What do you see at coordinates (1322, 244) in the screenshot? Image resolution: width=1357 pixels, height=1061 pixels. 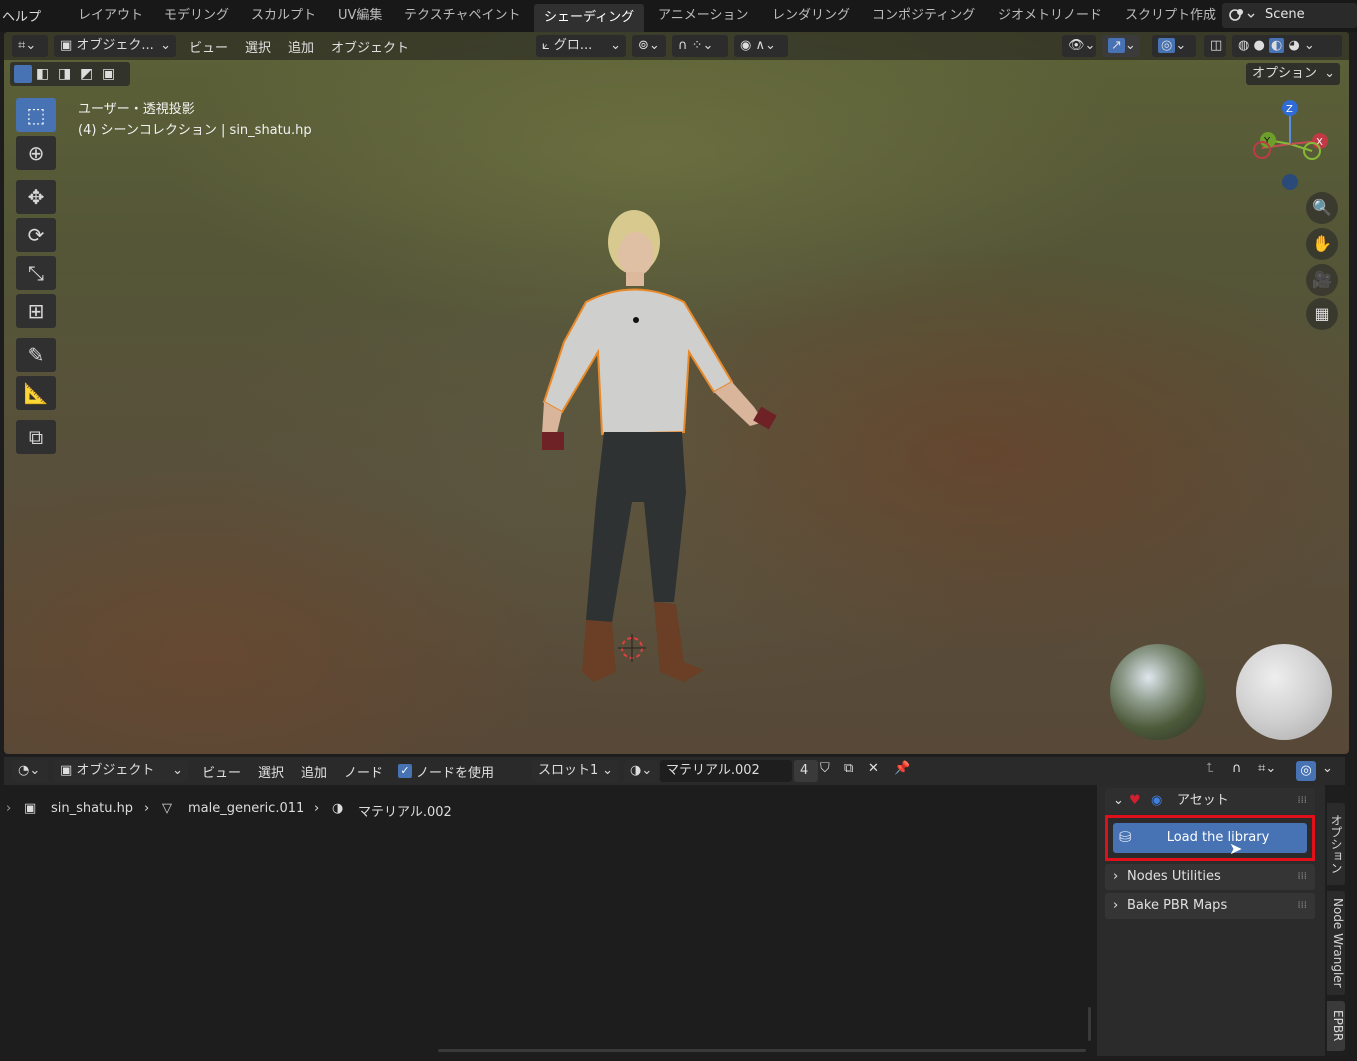 I see `pan-hand-icon: ✋` at bounding box center [1322, 244].